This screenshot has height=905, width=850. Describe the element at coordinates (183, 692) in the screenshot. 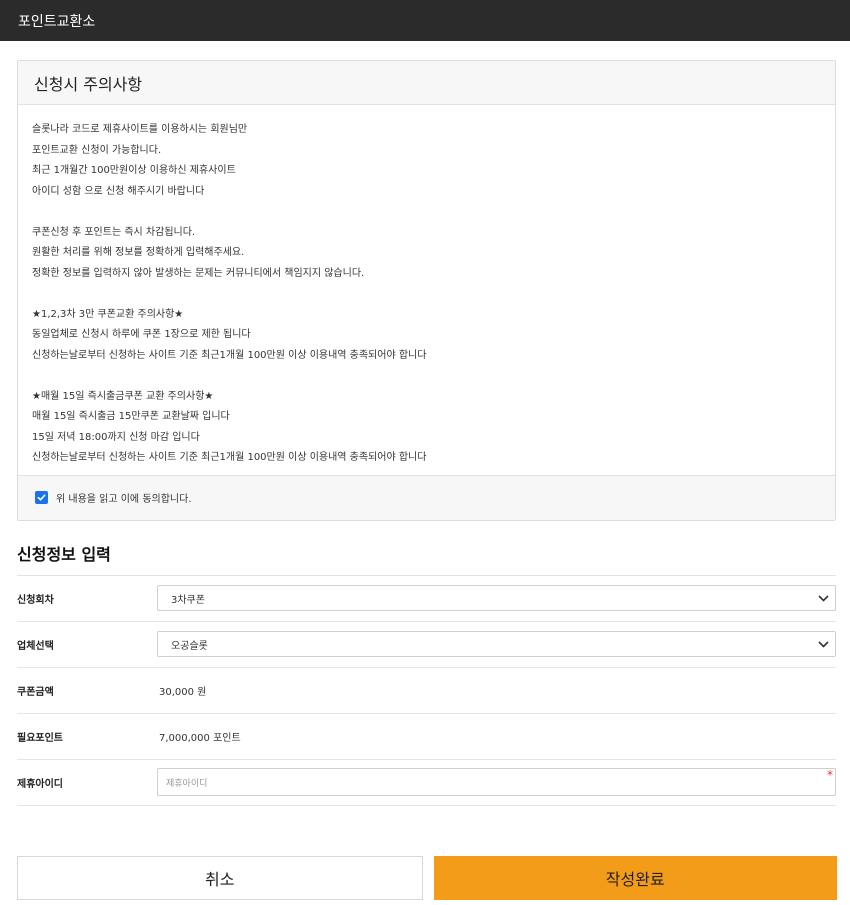

I see `coupon-amount-value: 30,000 원` at that location.